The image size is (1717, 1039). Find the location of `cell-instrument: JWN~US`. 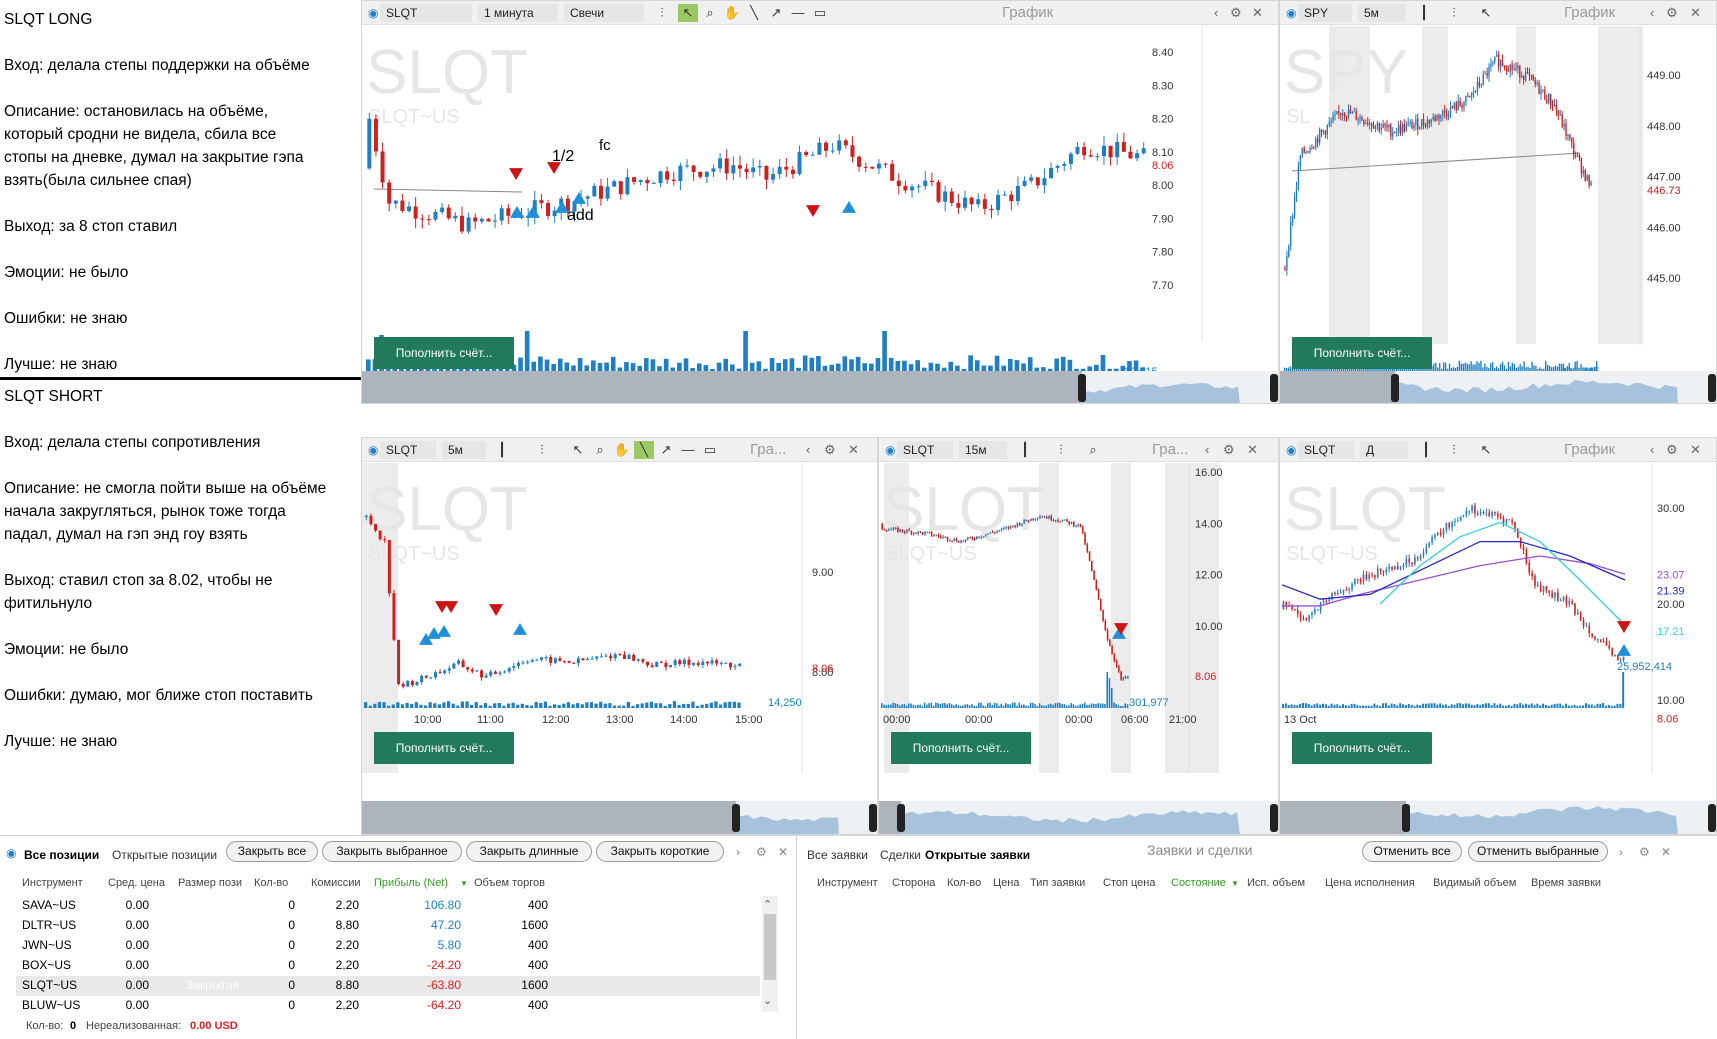

cell-instrument: JWN~US is located at coordinates (47, 945).